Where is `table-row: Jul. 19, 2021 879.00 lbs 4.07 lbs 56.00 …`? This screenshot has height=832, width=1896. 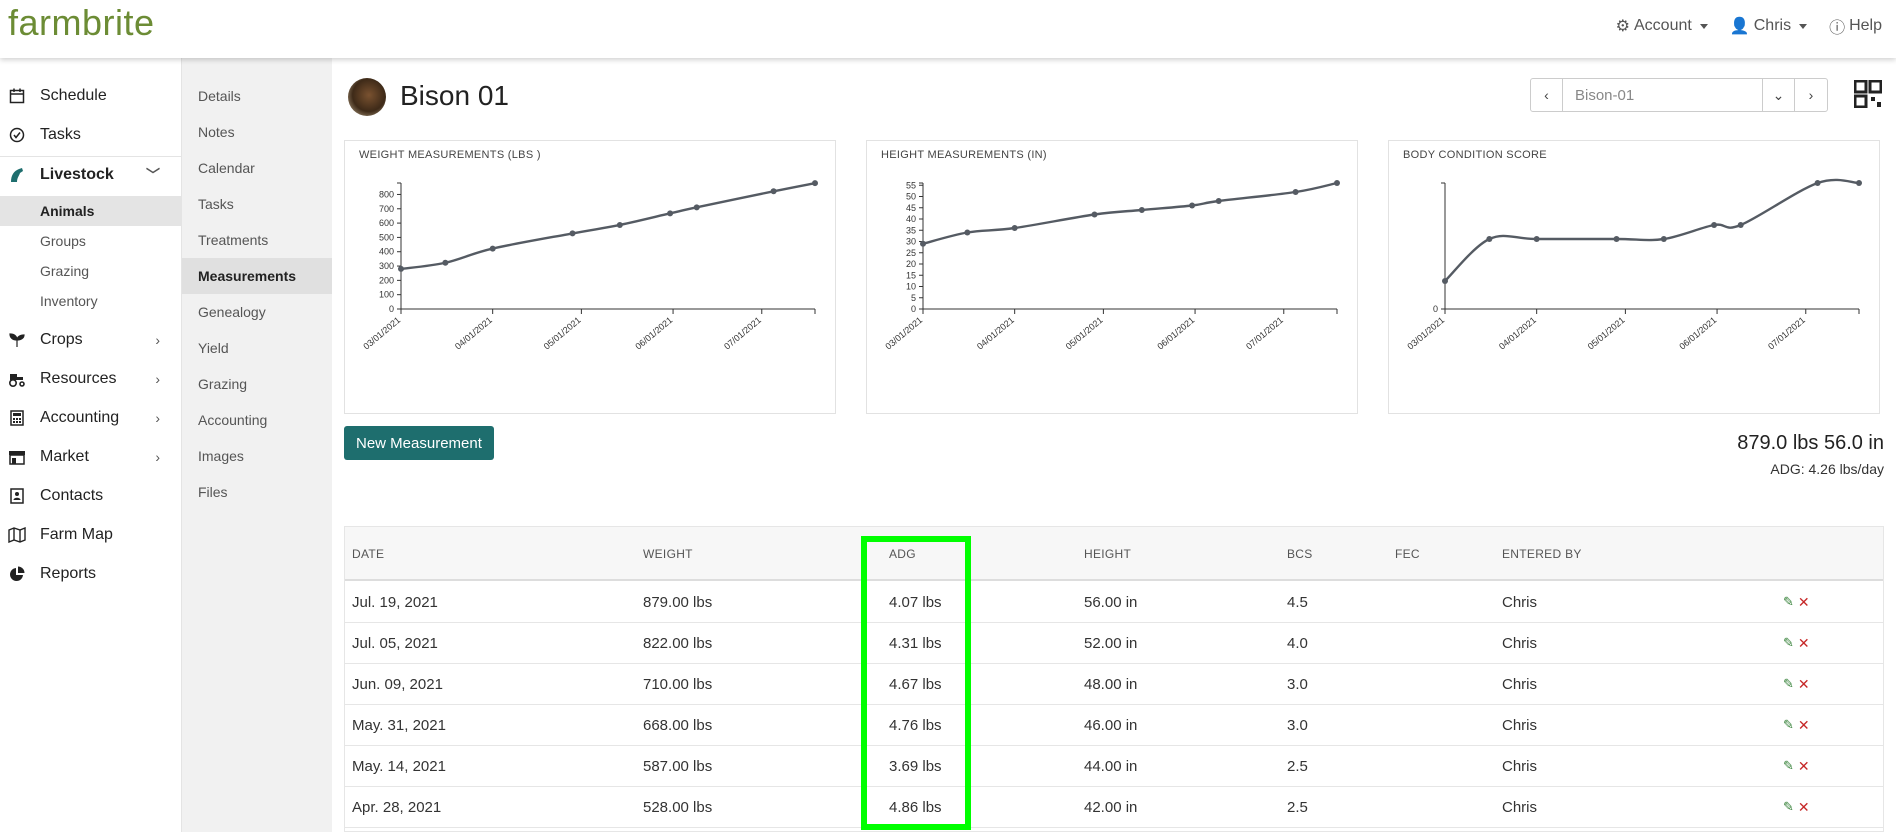
table-row: Jul. 19, 2021 879.00 lbs 4.07 lbs 56.00 … is located at coordinates (1114, 602).